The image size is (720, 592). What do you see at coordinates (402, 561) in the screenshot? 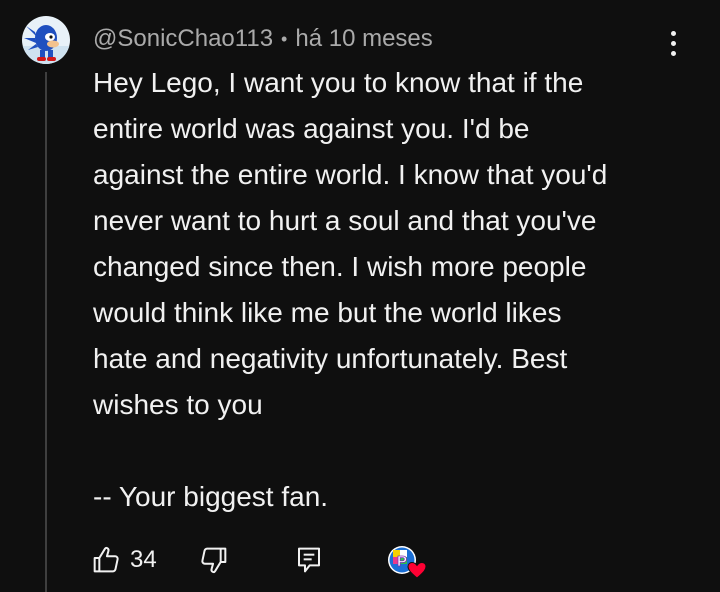
I see `svg-text: P` at bounding box center [402, 561].